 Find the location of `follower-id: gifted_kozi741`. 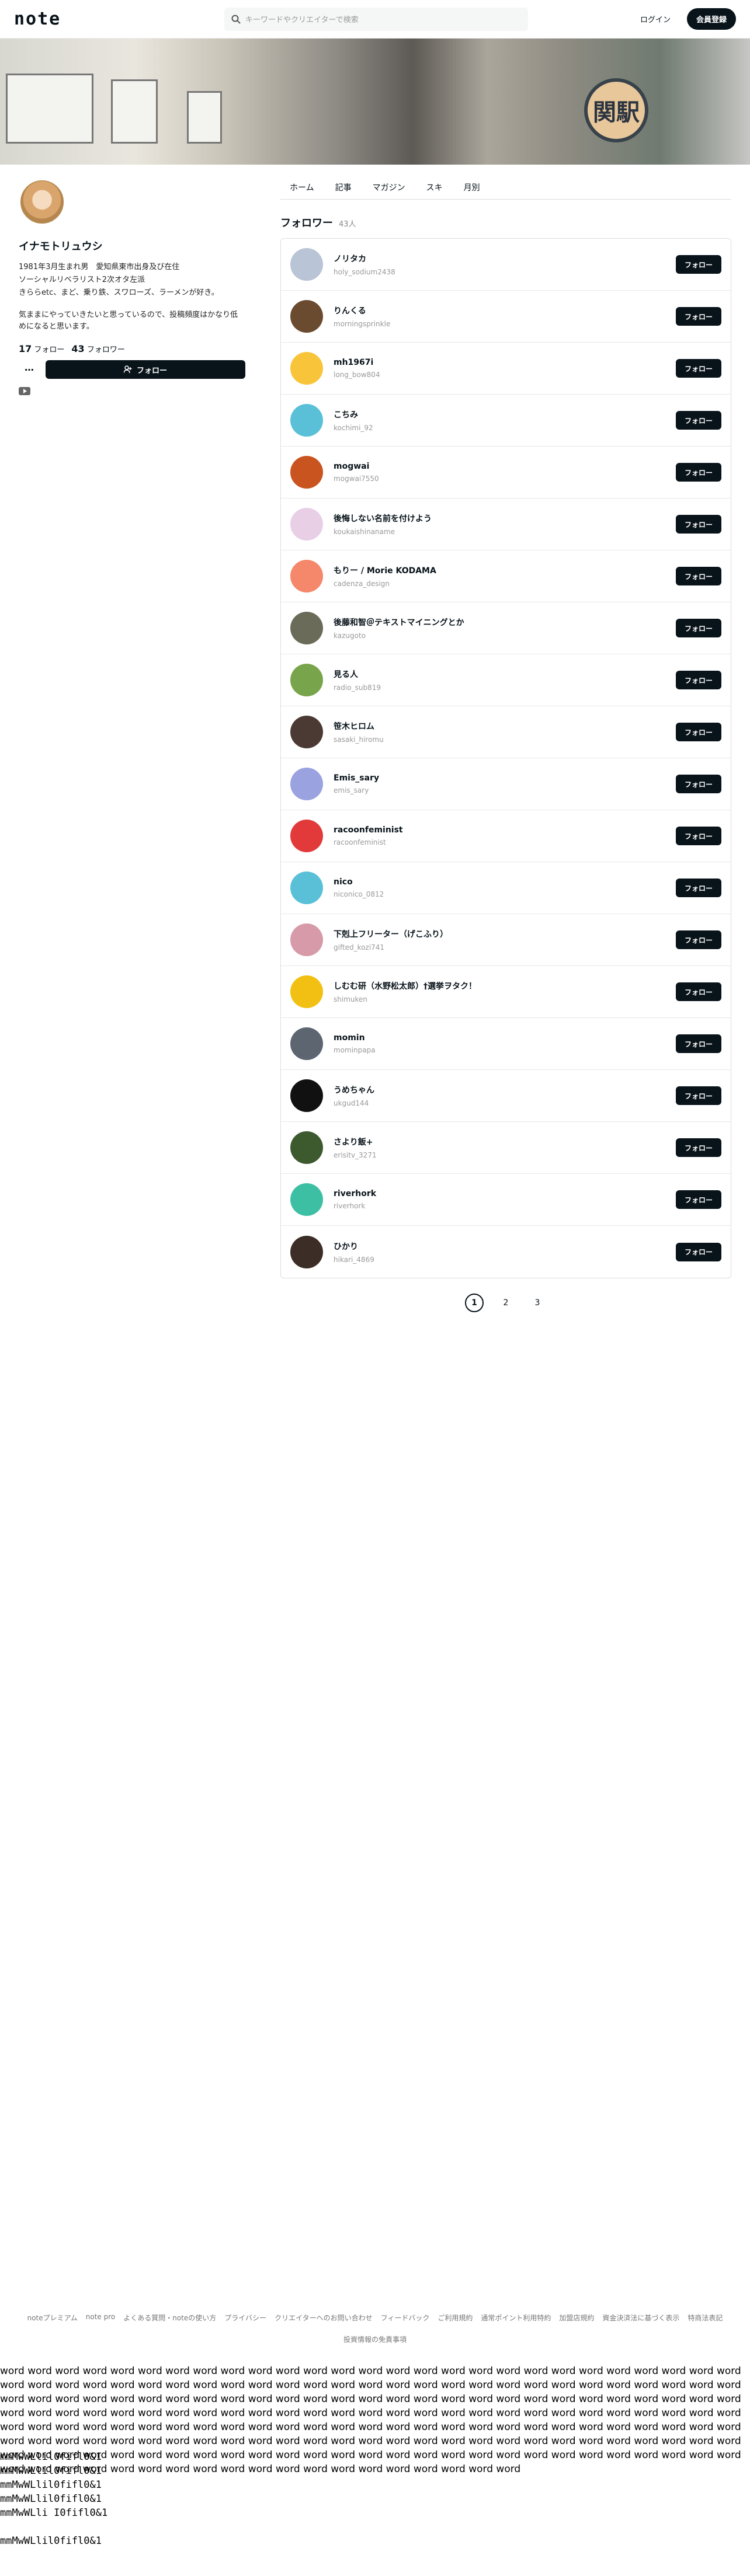

follower-id: gifted_kozi741 is located at coordinates (359, 947).